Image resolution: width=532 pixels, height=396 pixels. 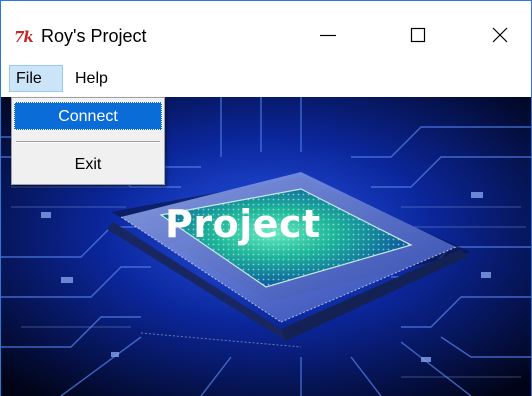 I want to click on close-button, so click(x=500, y=35).